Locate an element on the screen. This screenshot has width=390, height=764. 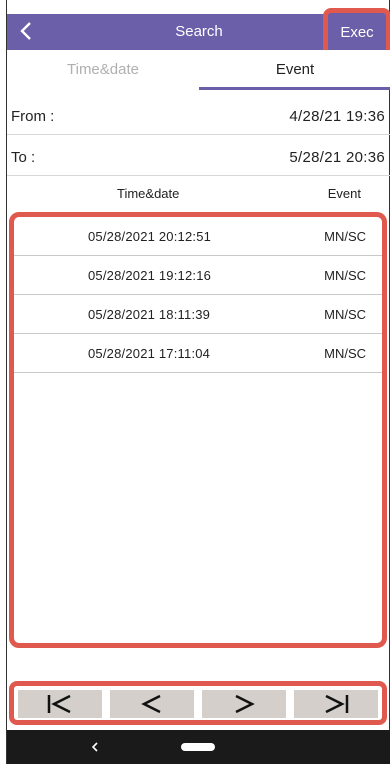
last-page-button is located at coordinates (336, 704).